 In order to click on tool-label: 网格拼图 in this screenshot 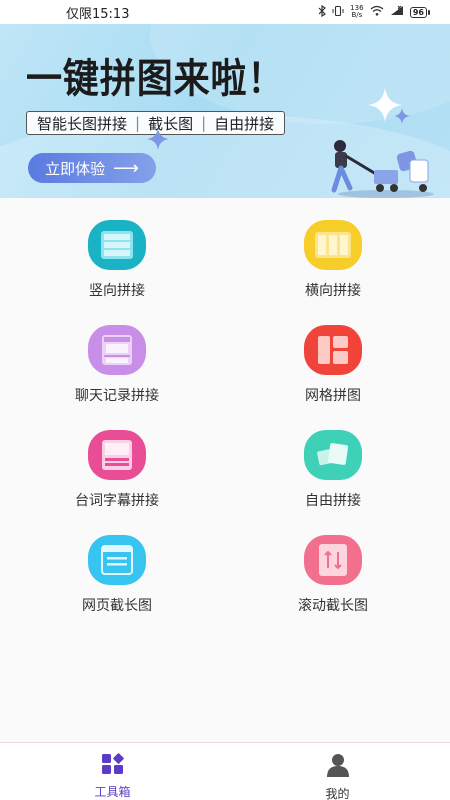, I will do `click(333, 396)`.